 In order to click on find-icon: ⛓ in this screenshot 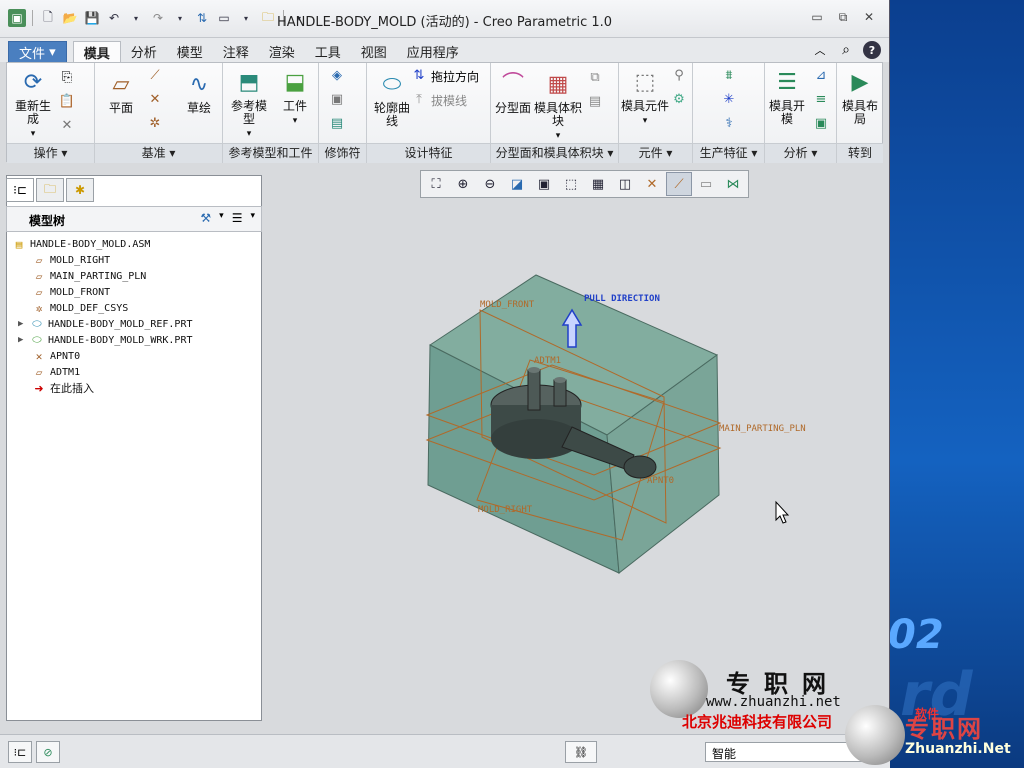, I will do `click(581, 752)`.